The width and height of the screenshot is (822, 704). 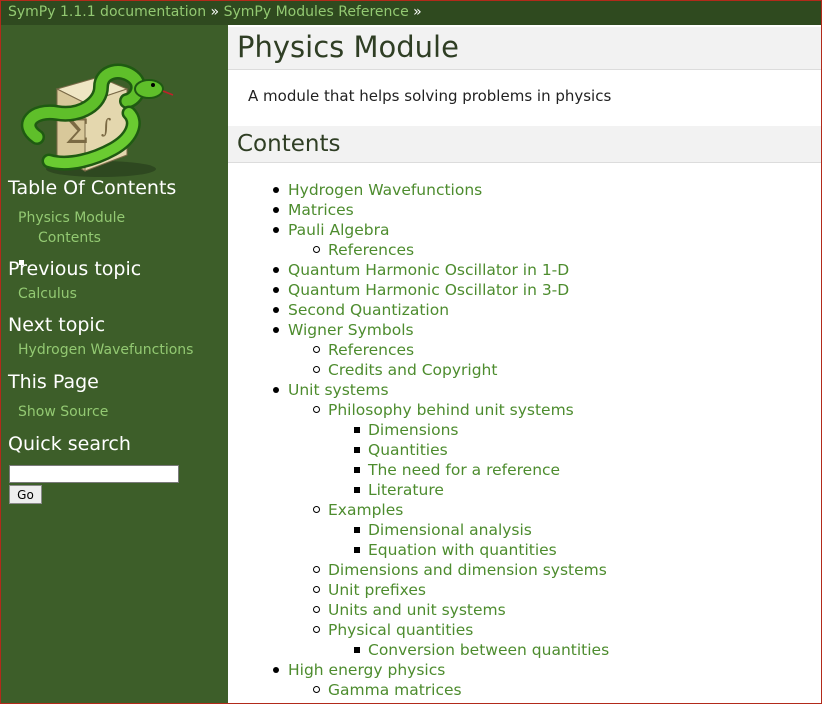 I want to click on toc-link: The need for a reference, so click(x=464, y=470).